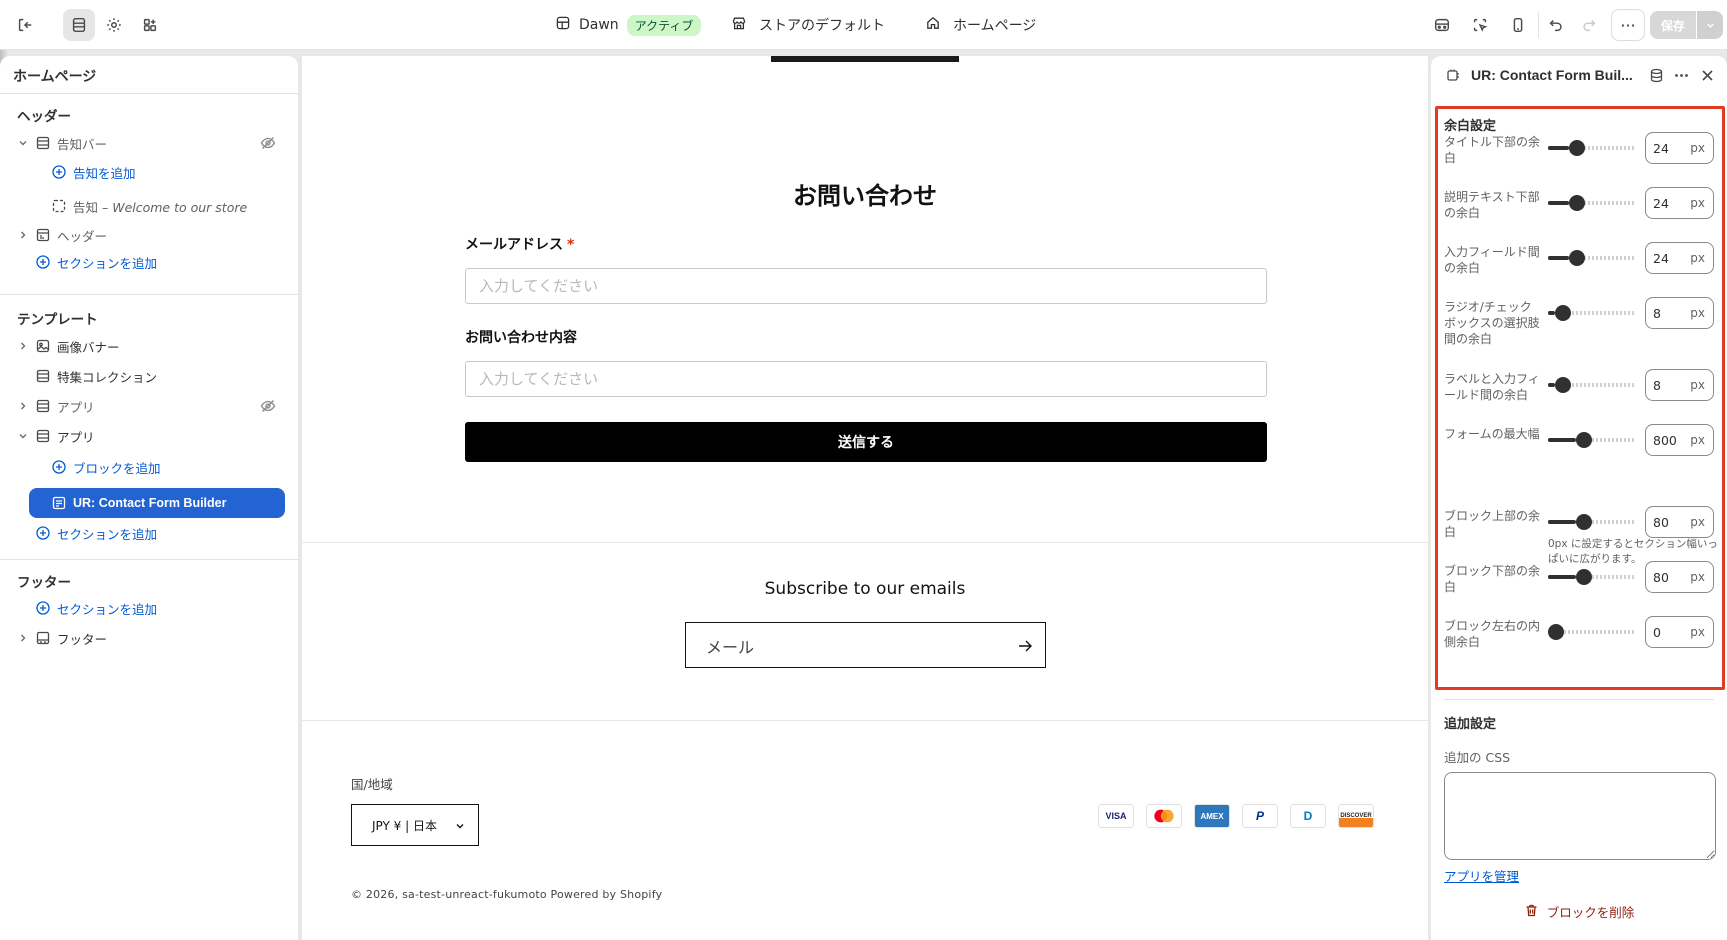  I want to click on sidebar-item-header: ヘッダー, so click(149, 235).